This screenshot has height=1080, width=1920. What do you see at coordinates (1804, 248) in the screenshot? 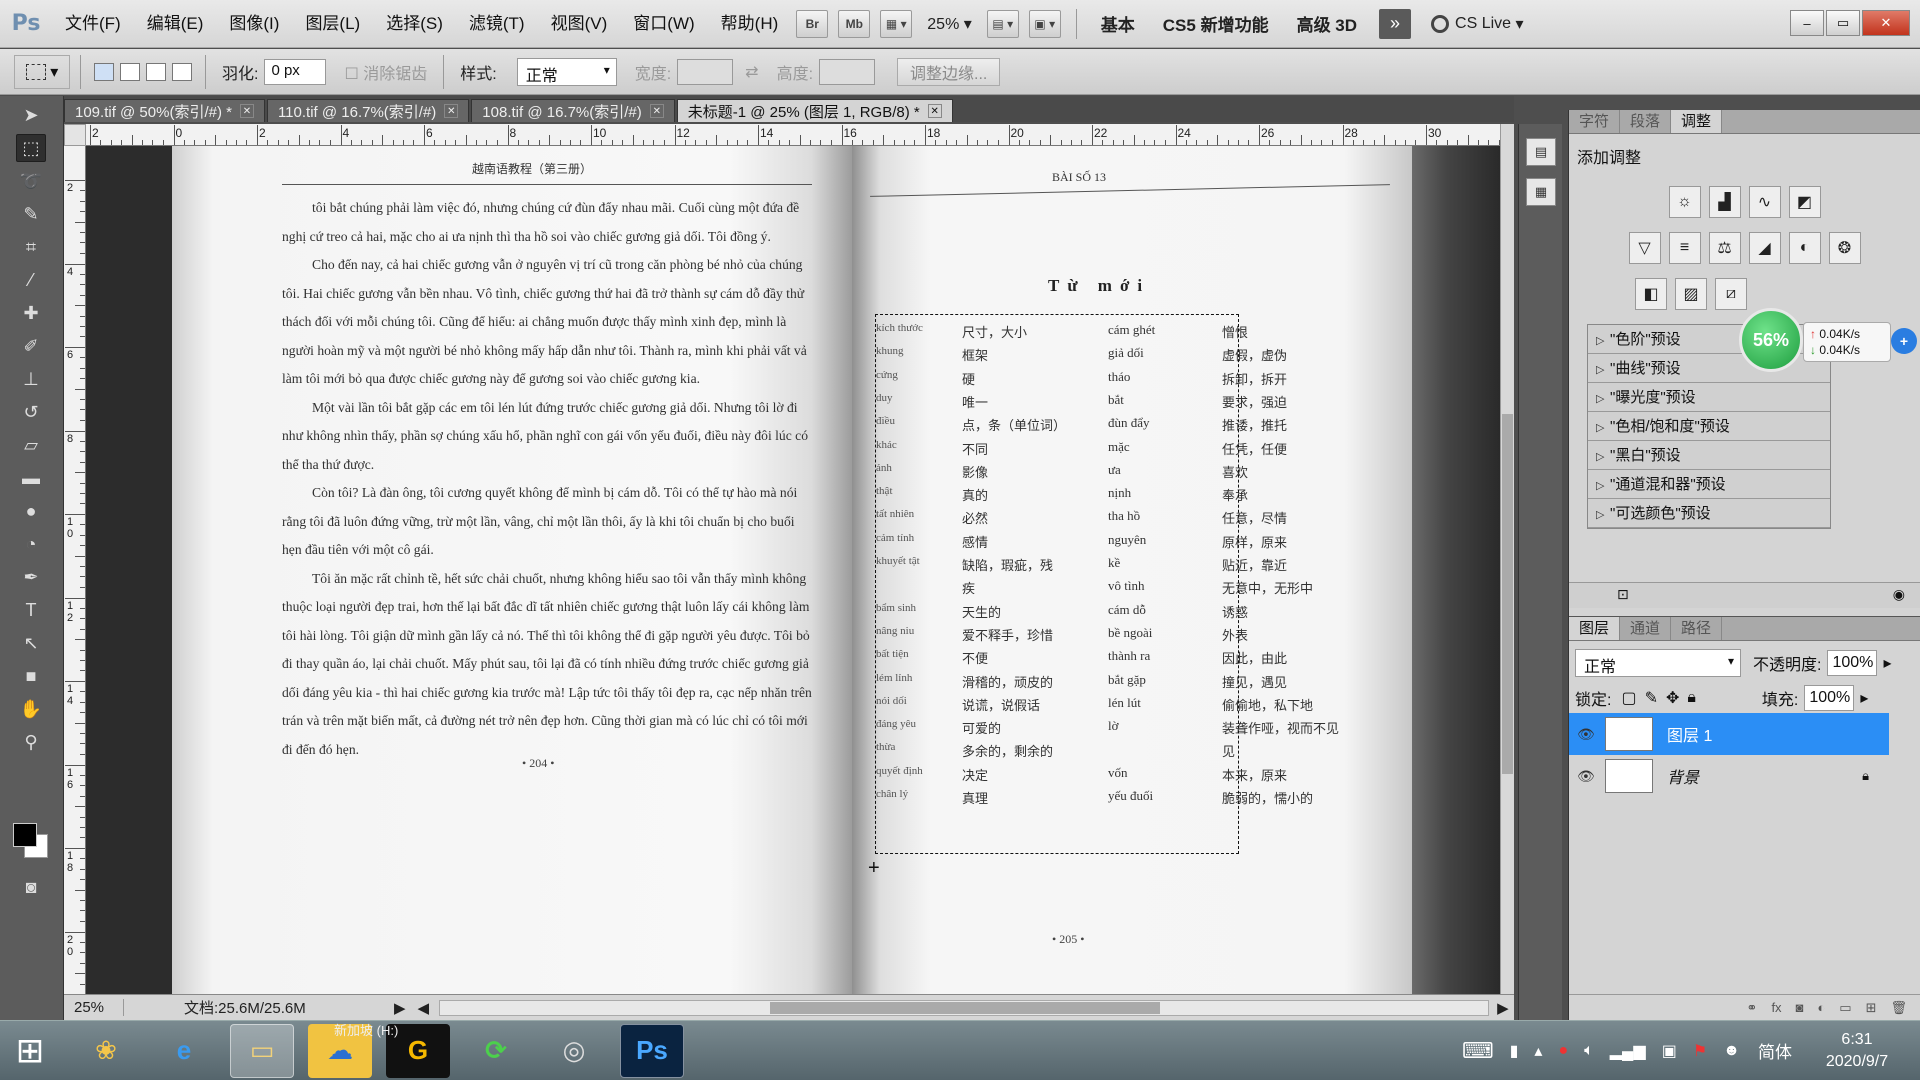
I see `photo-filter-icon: ◐` at bounding box center [1804, 248].